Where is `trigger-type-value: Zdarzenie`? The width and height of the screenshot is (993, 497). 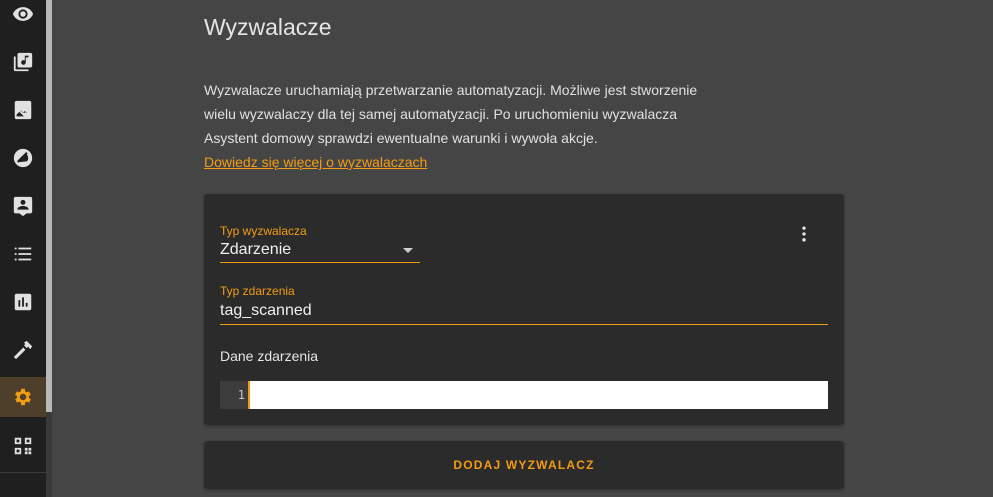 trigger-type-value: Zdarzenie is located at coordinates (256, 249).